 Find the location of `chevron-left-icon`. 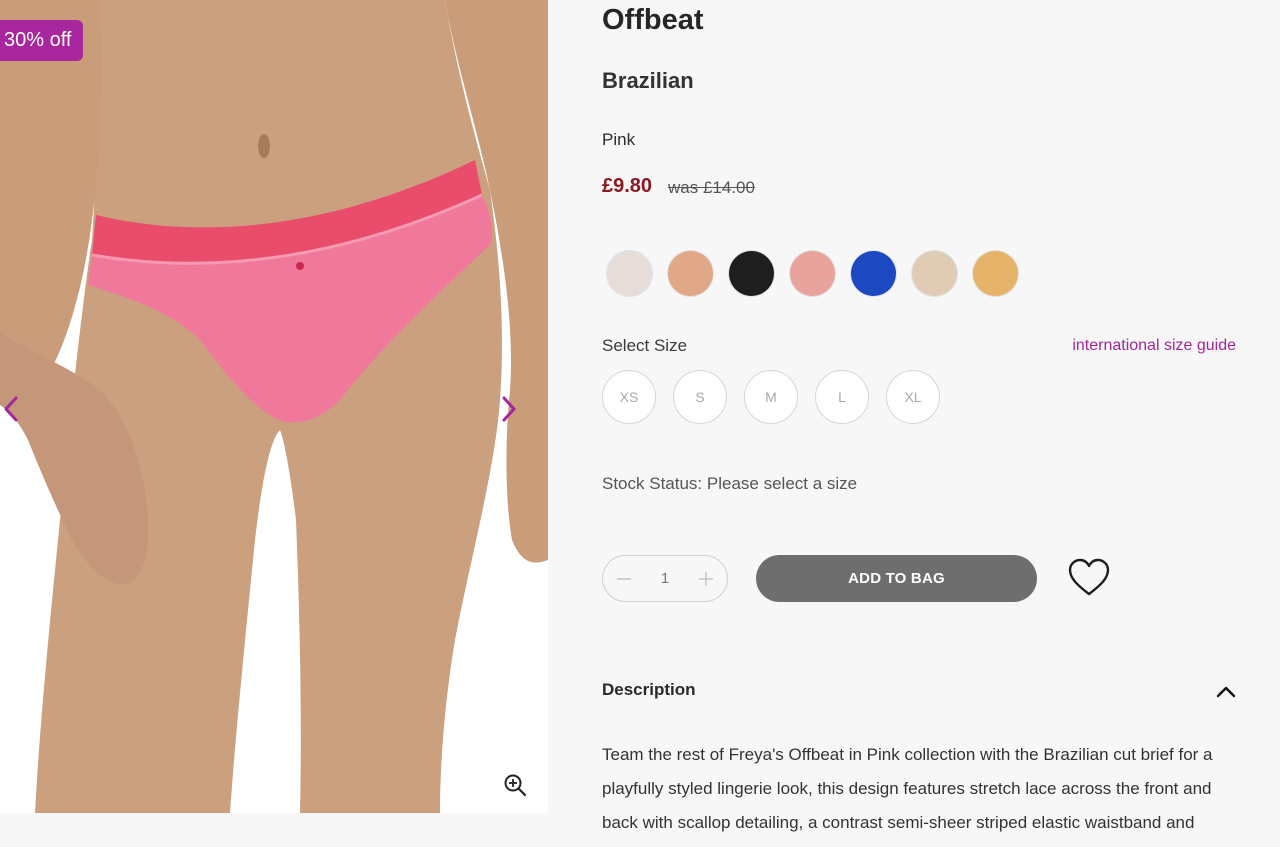

chevron-left-icon is located at coordinates (11, 409).